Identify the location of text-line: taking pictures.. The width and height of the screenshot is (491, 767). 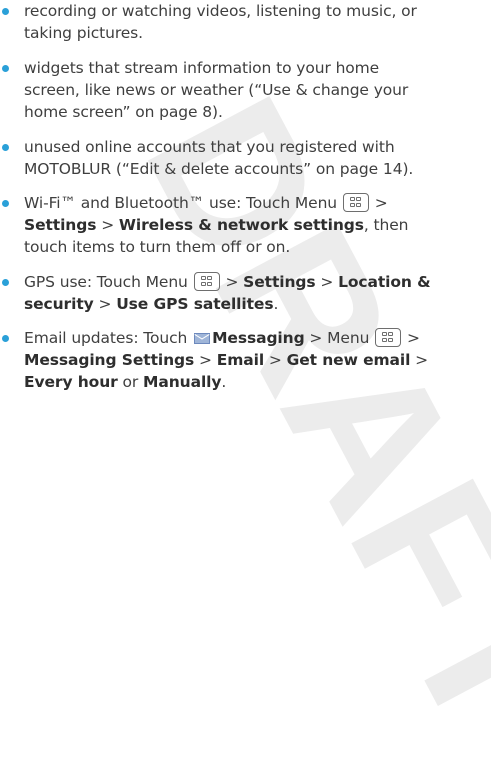
(83, 33).